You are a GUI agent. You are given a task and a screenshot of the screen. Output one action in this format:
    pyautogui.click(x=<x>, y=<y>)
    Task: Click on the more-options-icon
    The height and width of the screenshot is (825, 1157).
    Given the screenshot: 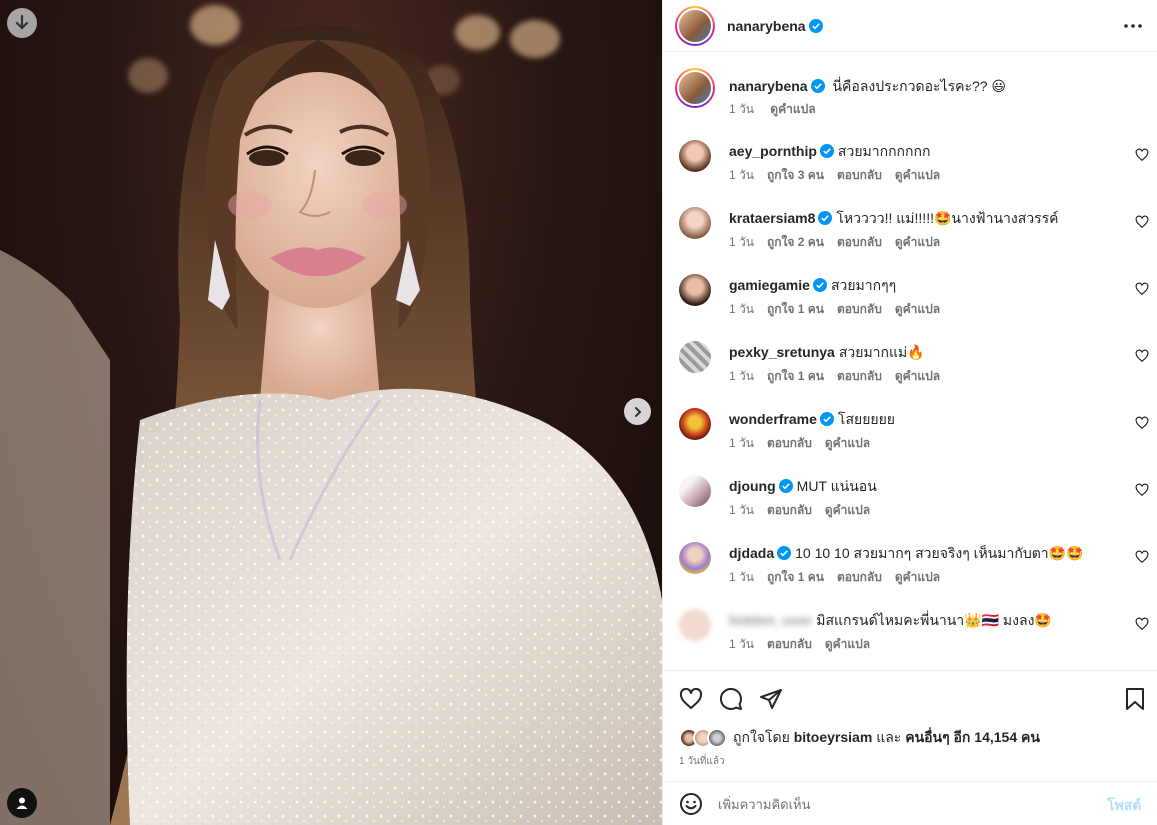 What is the action you would take?
    pyautogui.click(x=1133, y=26)
    